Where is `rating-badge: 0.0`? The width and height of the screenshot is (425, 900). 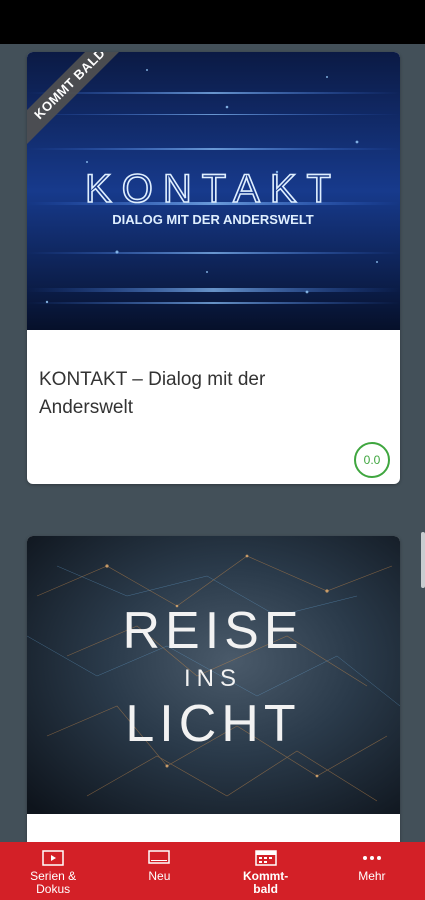
rating-badge: 0.0 is located at coordinates (372, 460).